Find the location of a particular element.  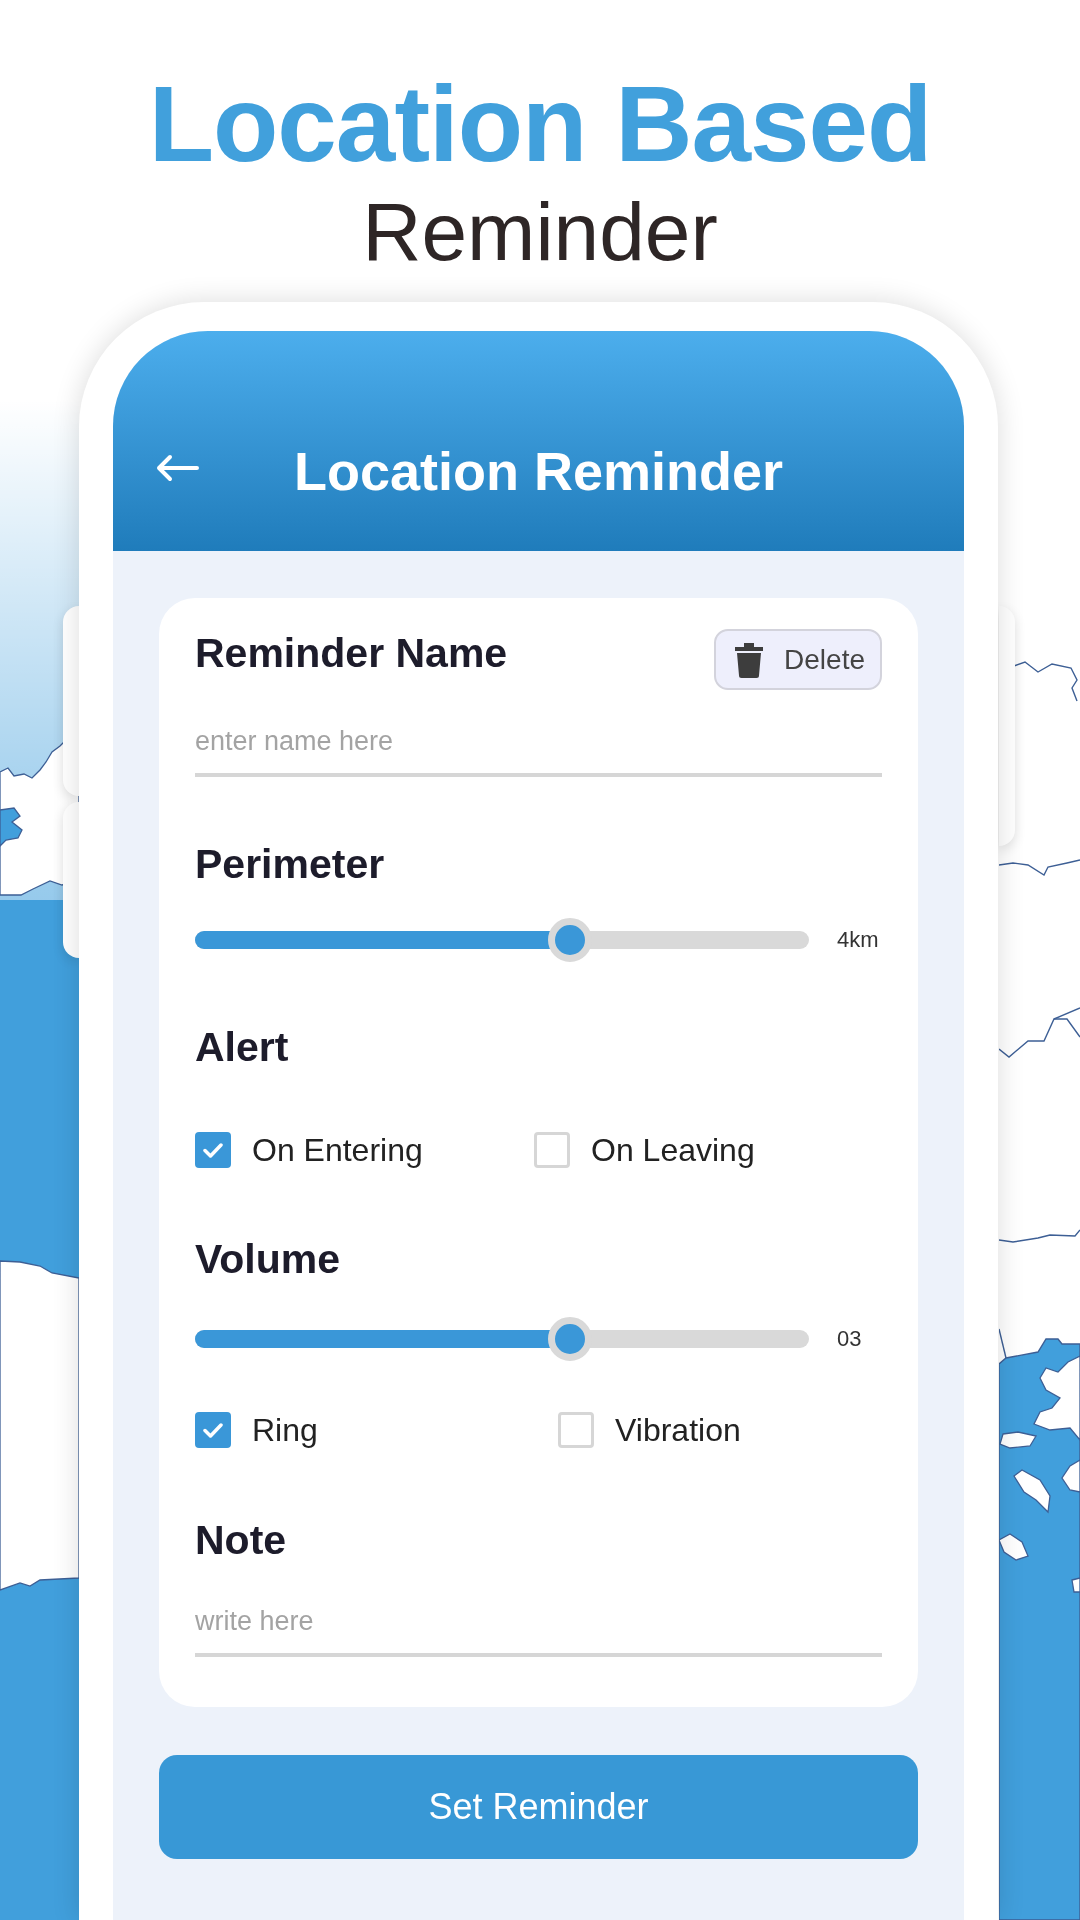

arrow-left-icon is located at coordinates (177, 468).